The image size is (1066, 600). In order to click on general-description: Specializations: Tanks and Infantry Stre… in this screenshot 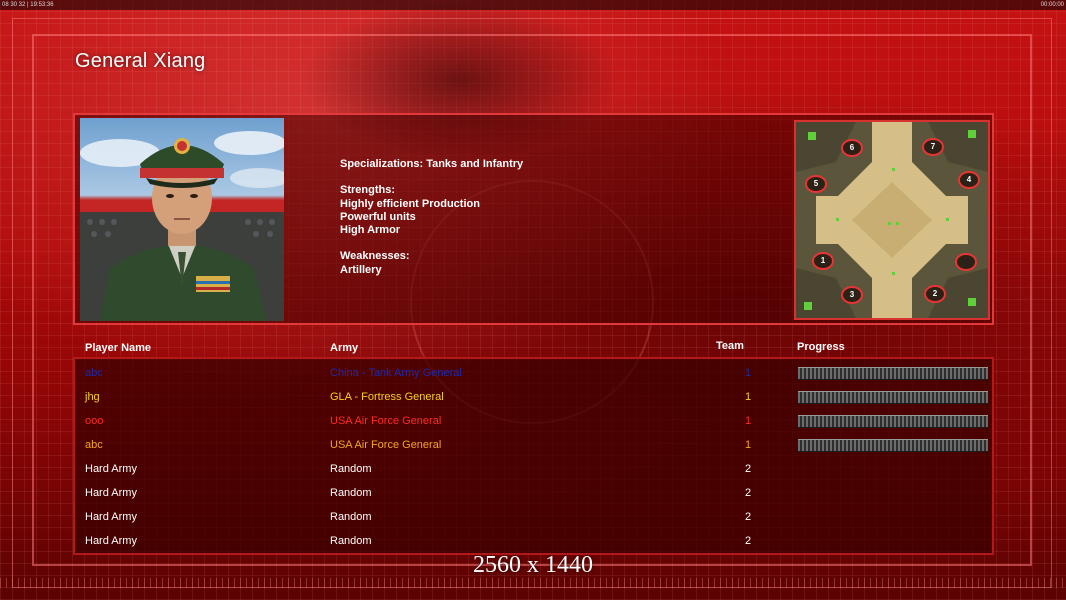, I will do `click(431, 217)`.